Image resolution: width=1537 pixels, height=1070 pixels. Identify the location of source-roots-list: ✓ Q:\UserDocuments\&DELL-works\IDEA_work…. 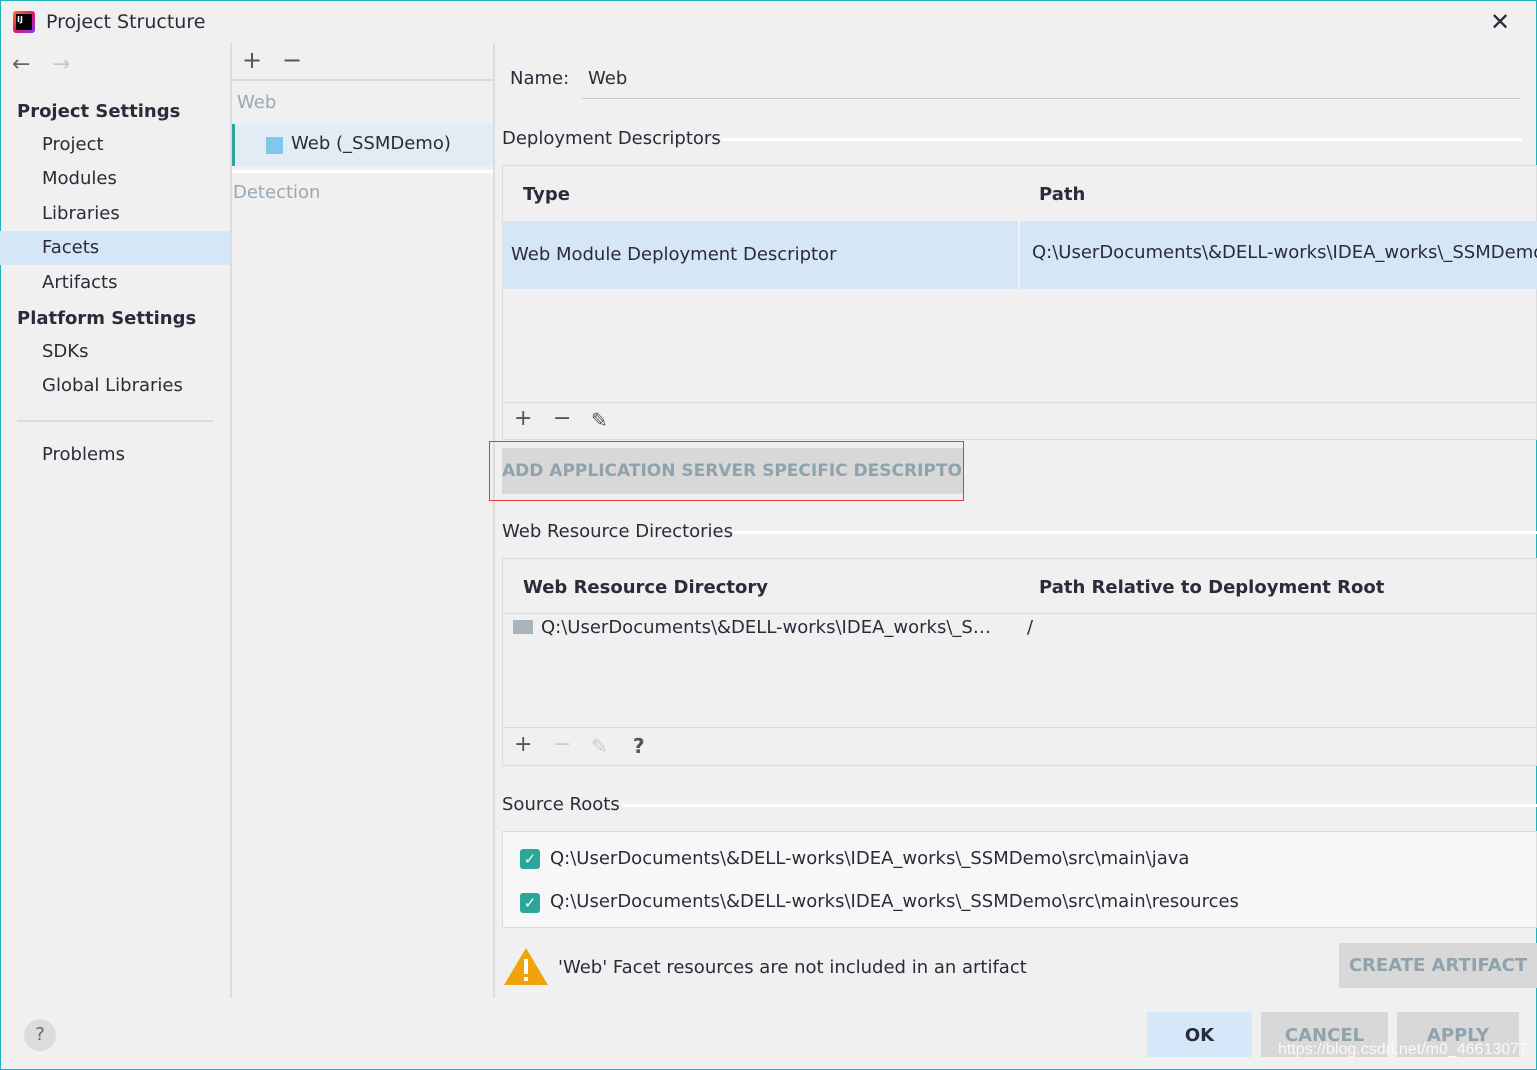
(1019, 879).